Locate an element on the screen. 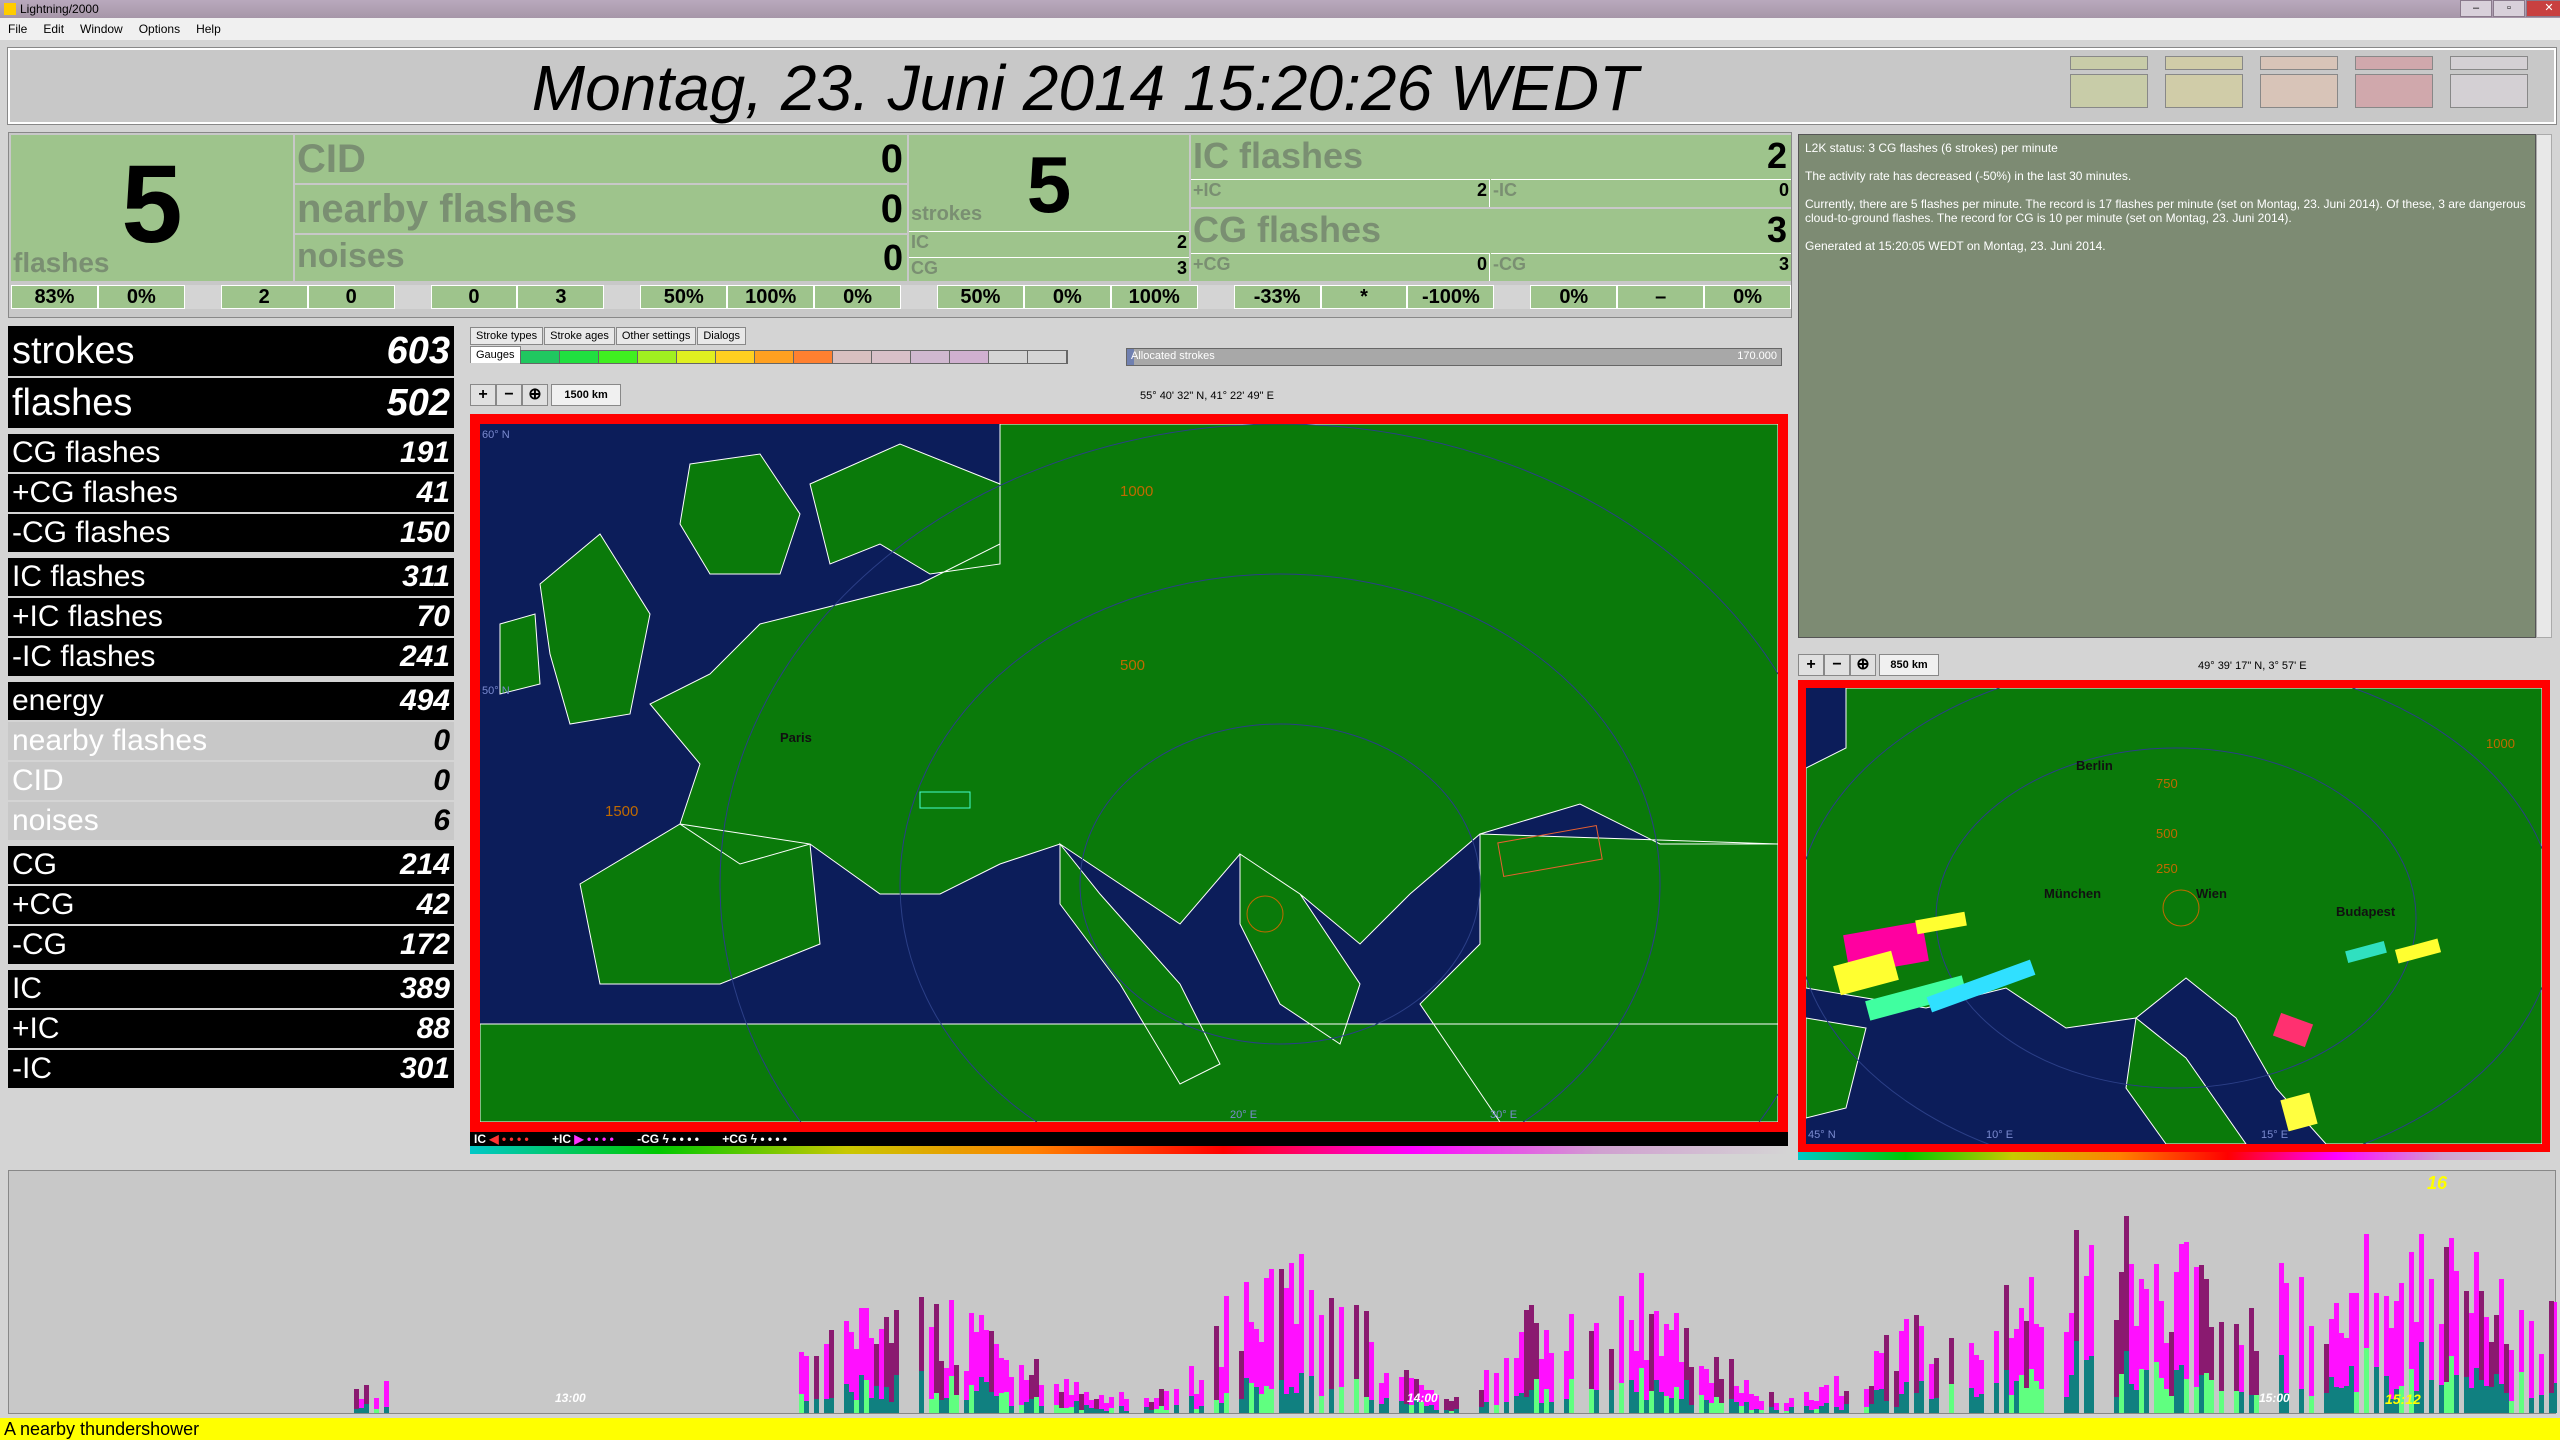 The width and height of the screenshot is (2560, 1440). menu-window: Window is located at coordinates (101, 29).